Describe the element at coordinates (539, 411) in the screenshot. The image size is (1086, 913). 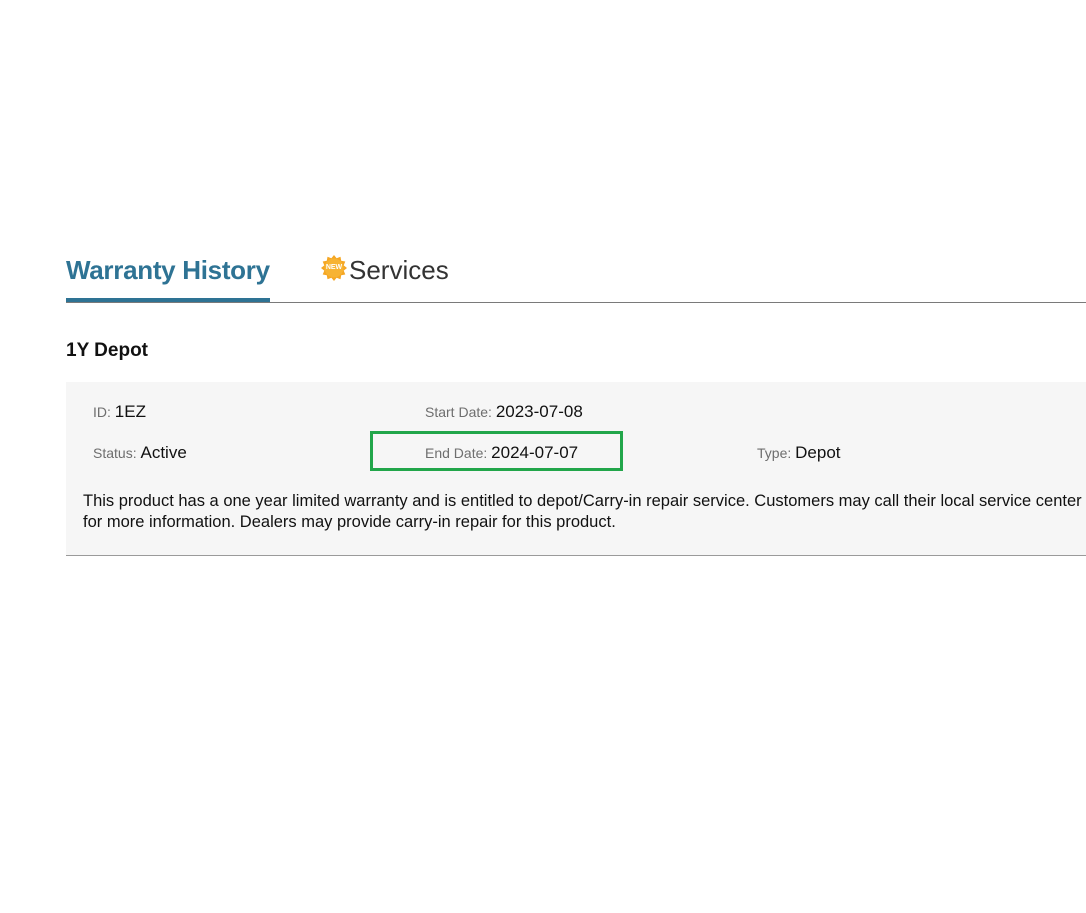
I see `start-date-value: 2023-07-08` at that location.